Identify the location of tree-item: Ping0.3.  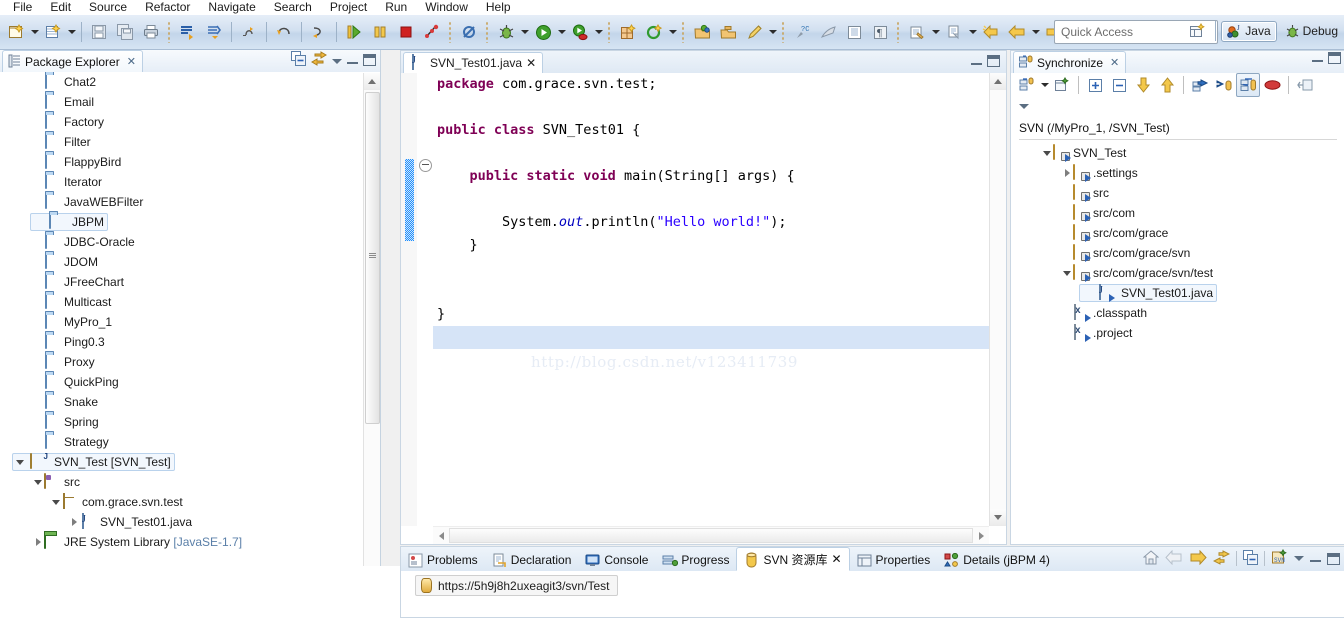
(190, 342).